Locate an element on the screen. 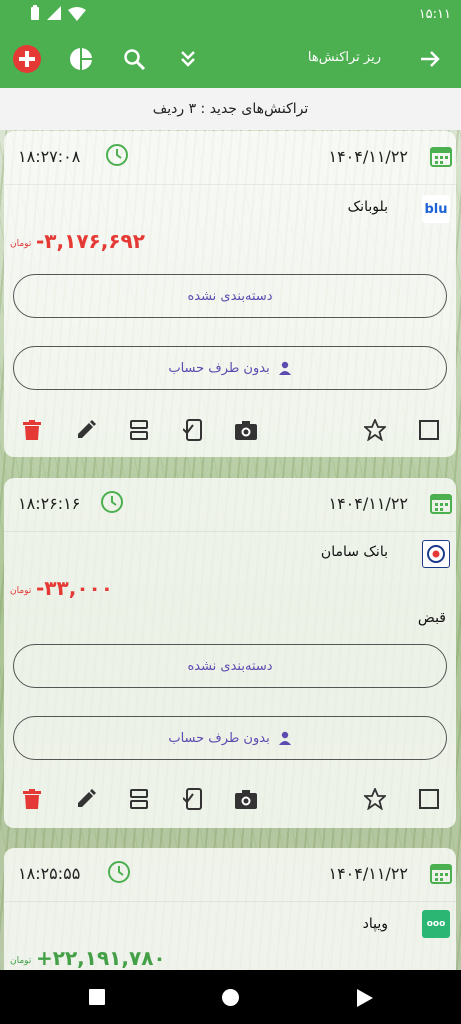 The image size is (461, 1024). wifi-icon is located at coordinates (77, 15).